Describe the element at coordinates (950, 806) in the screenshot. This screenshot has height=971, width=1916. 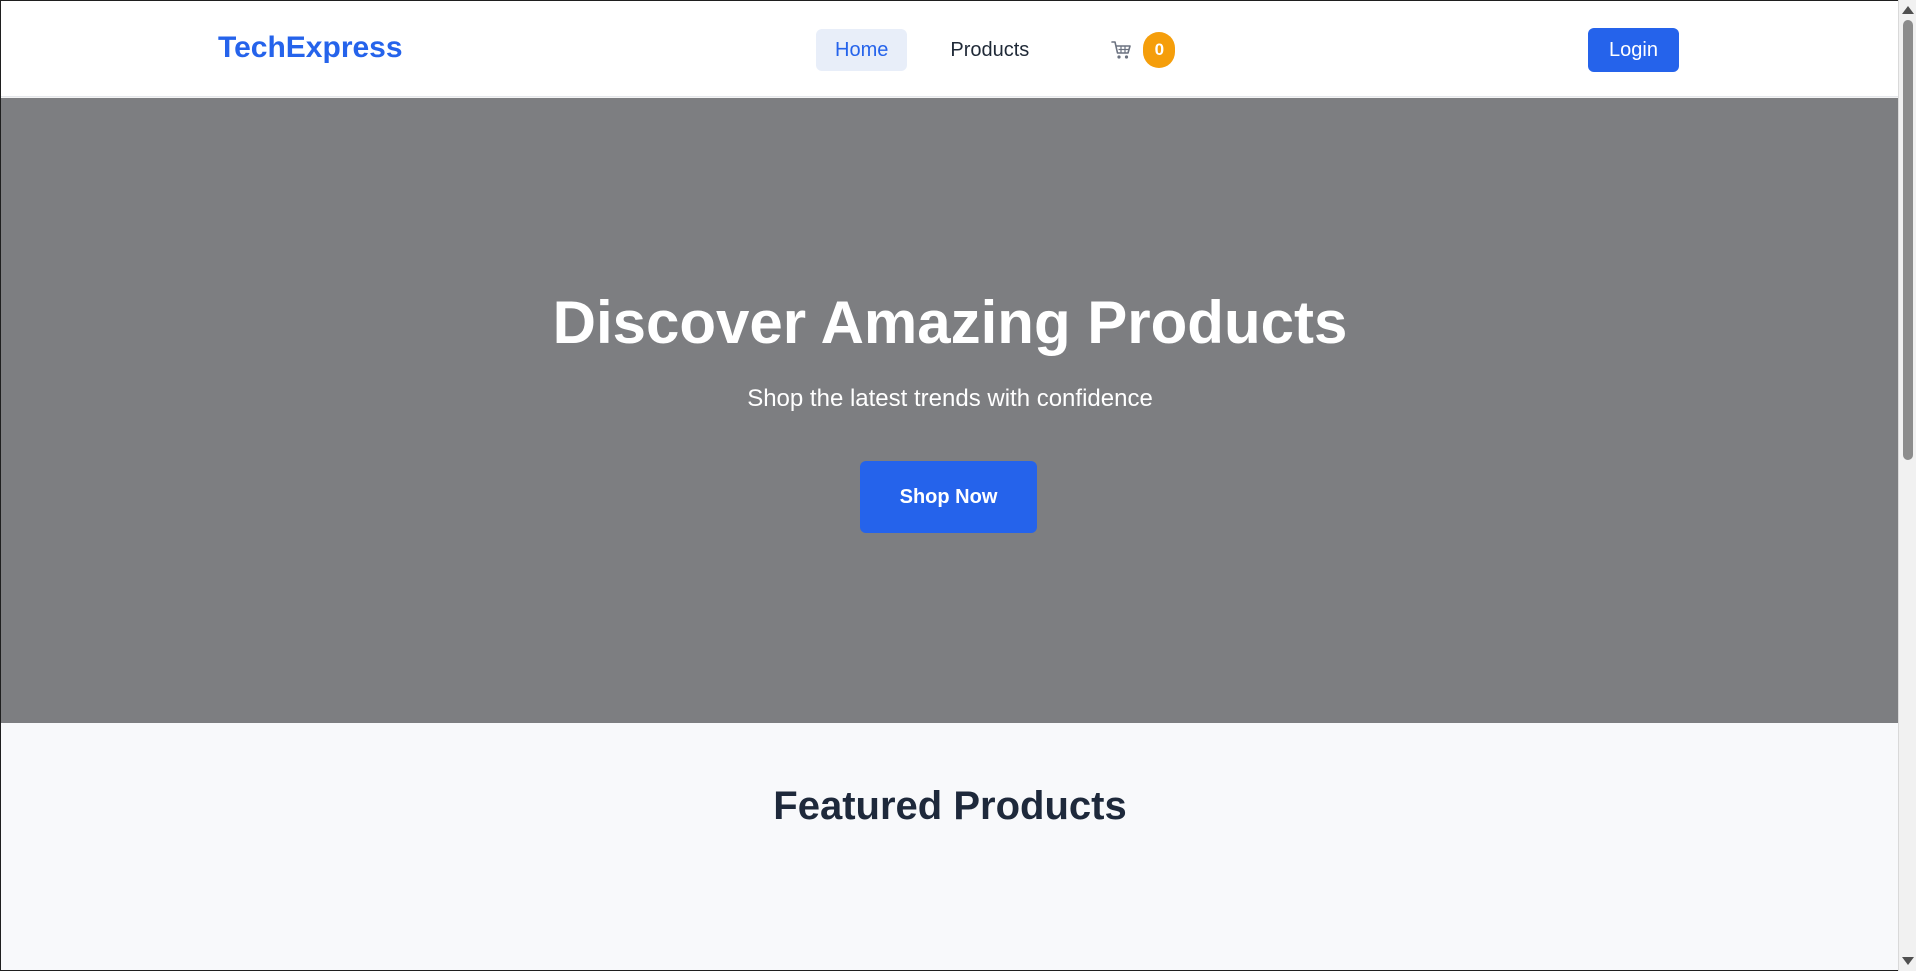
I see `featured-products-title: Featured Products` at that location.